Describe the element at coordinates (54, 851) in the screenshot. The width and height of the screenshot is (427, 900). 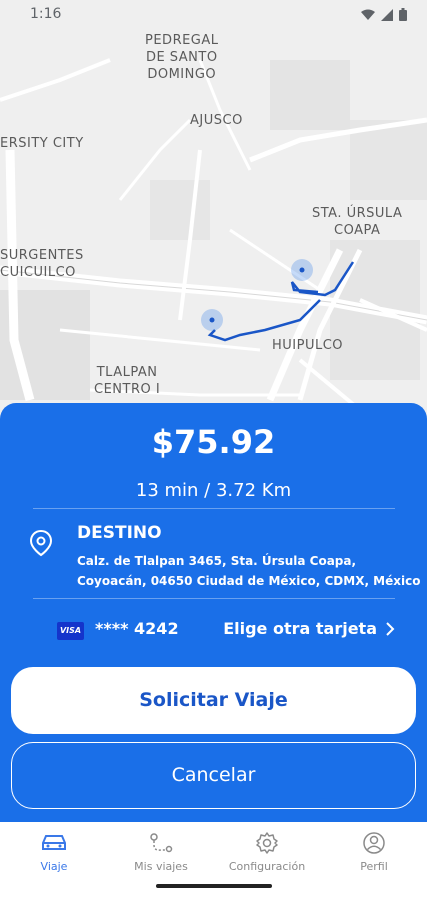
I see `nav-item-viaje: Viaje` at that location.